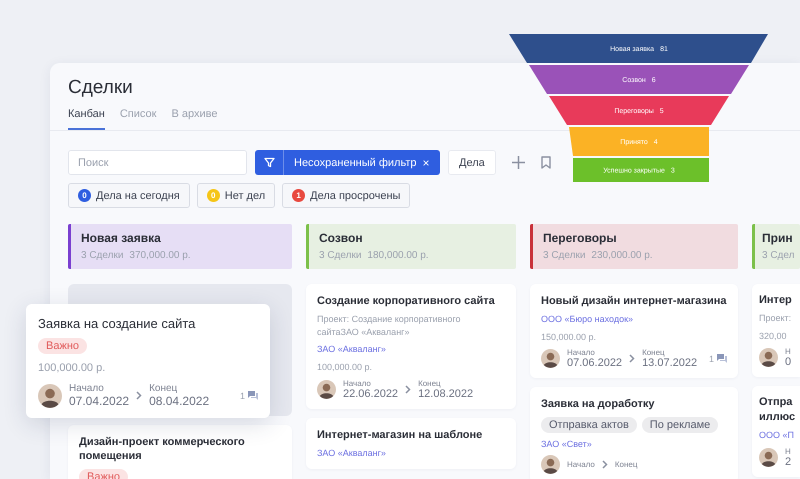 This screenshot has height=479, width=800. What do you see at coordinates (779, 435) in the screenshot?
I see `company-link: ООО «П` at bounding box center [779, 435].